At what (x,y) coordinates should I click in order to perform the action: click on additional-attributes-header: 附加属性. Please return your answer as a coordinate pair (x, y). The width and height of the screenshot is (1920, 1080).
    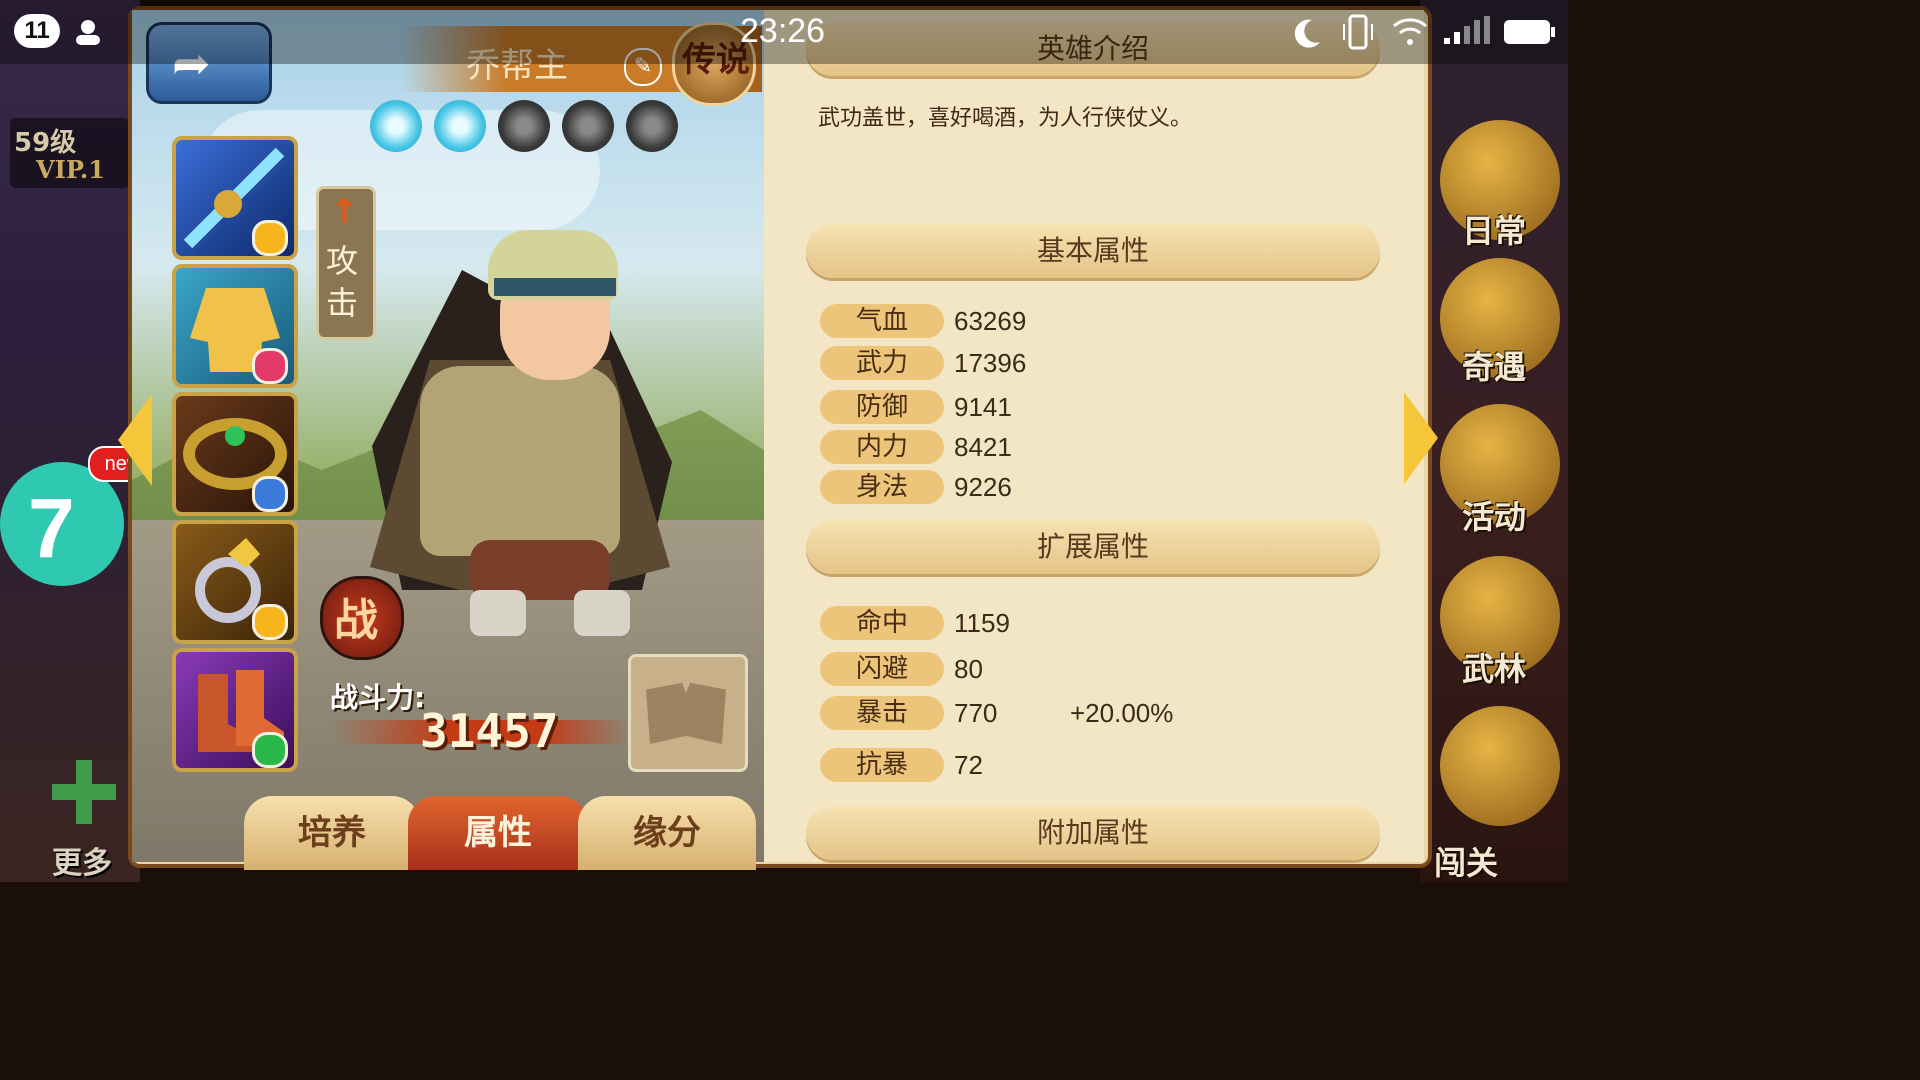
    Looking at the image, I should click on (1093, 833).